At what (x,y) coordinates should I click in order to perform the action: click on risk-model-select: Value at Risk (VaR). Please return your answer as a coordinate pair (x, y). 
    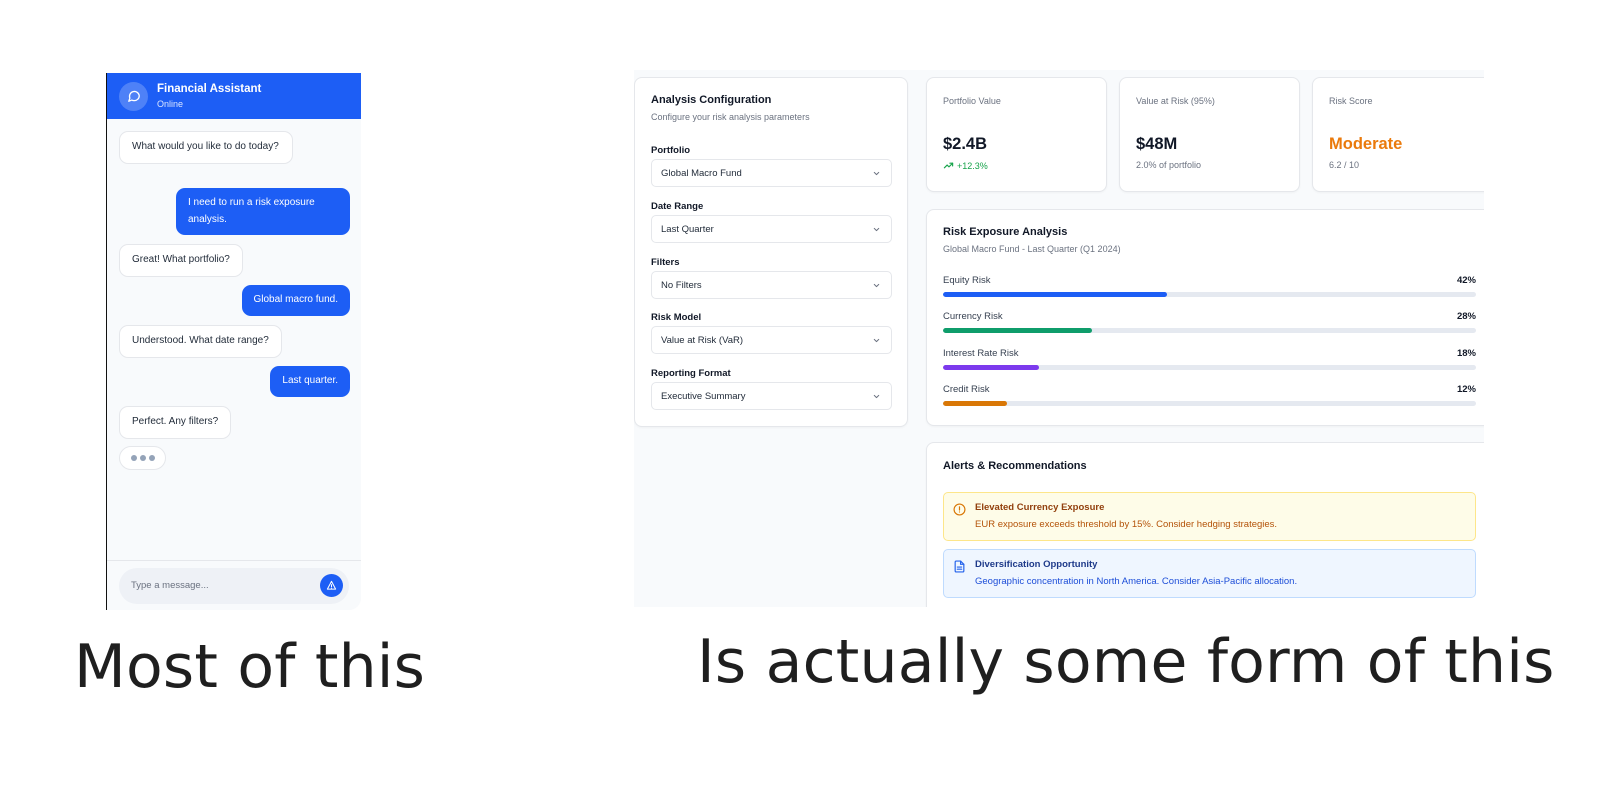
    Looking at the image, I should click on (771, 340).